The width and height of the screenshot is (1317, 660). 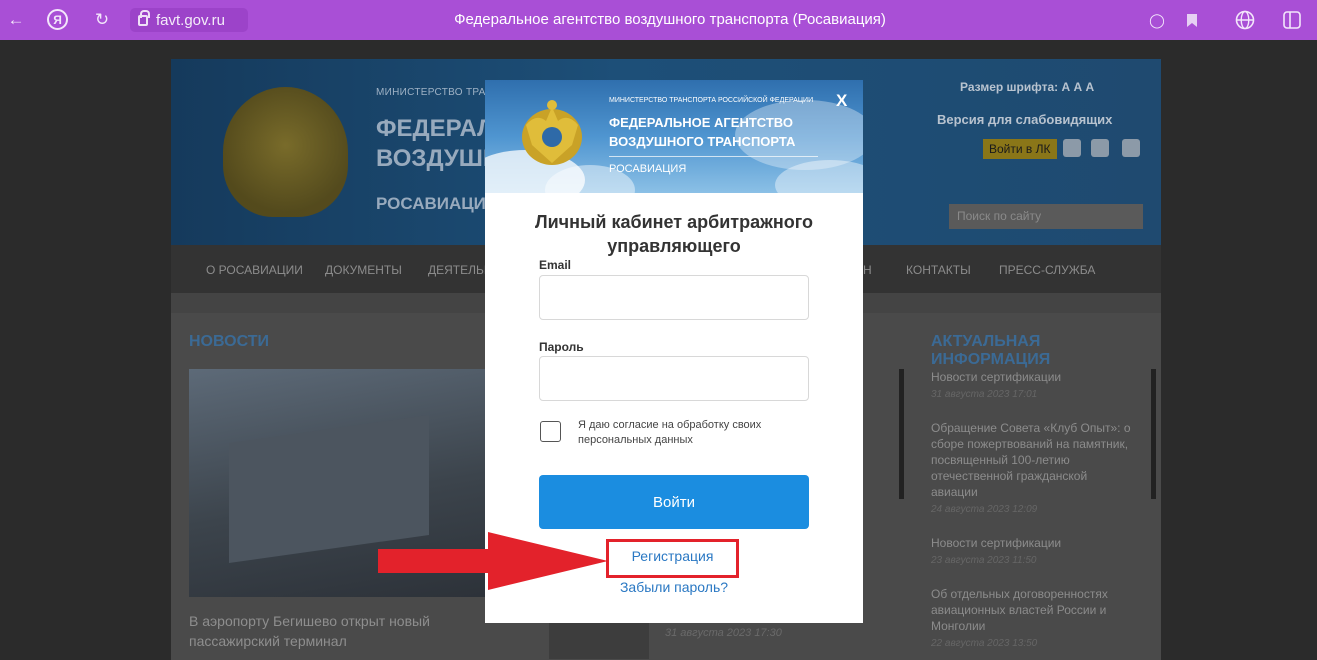 What do you see at coordinates (991, 350) in the screenshot?
I see `actual-info-heading: АКТУАЛЬНАЯ ИНФОРМАЦИЯ` at bounding box center [991, 350].